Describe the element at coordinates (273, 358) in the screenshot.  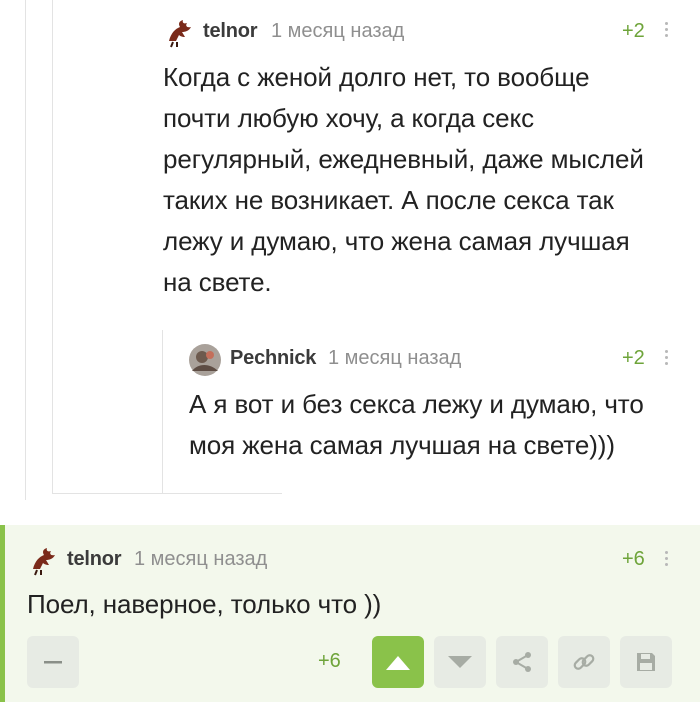
I see `comment-author: Pechnick` at that location.